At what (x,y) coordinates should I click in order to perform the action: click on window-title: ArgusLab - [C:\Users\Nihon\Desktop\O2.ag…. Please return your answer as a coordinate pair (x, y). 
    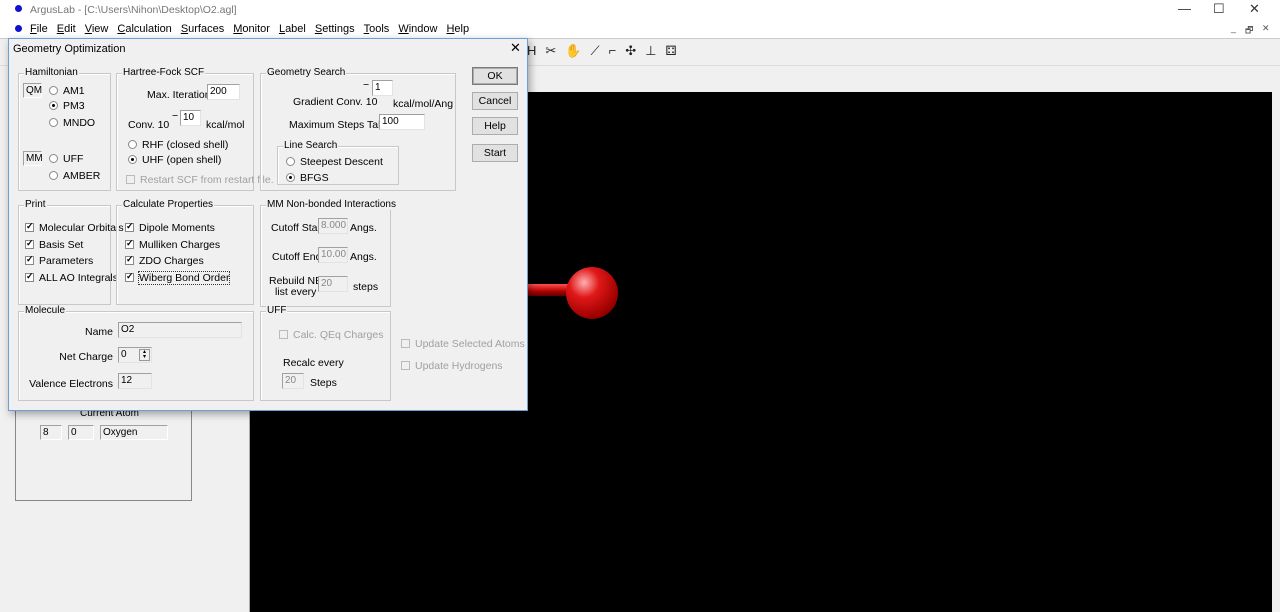
    Looking at the image, I should click on (133, 10).